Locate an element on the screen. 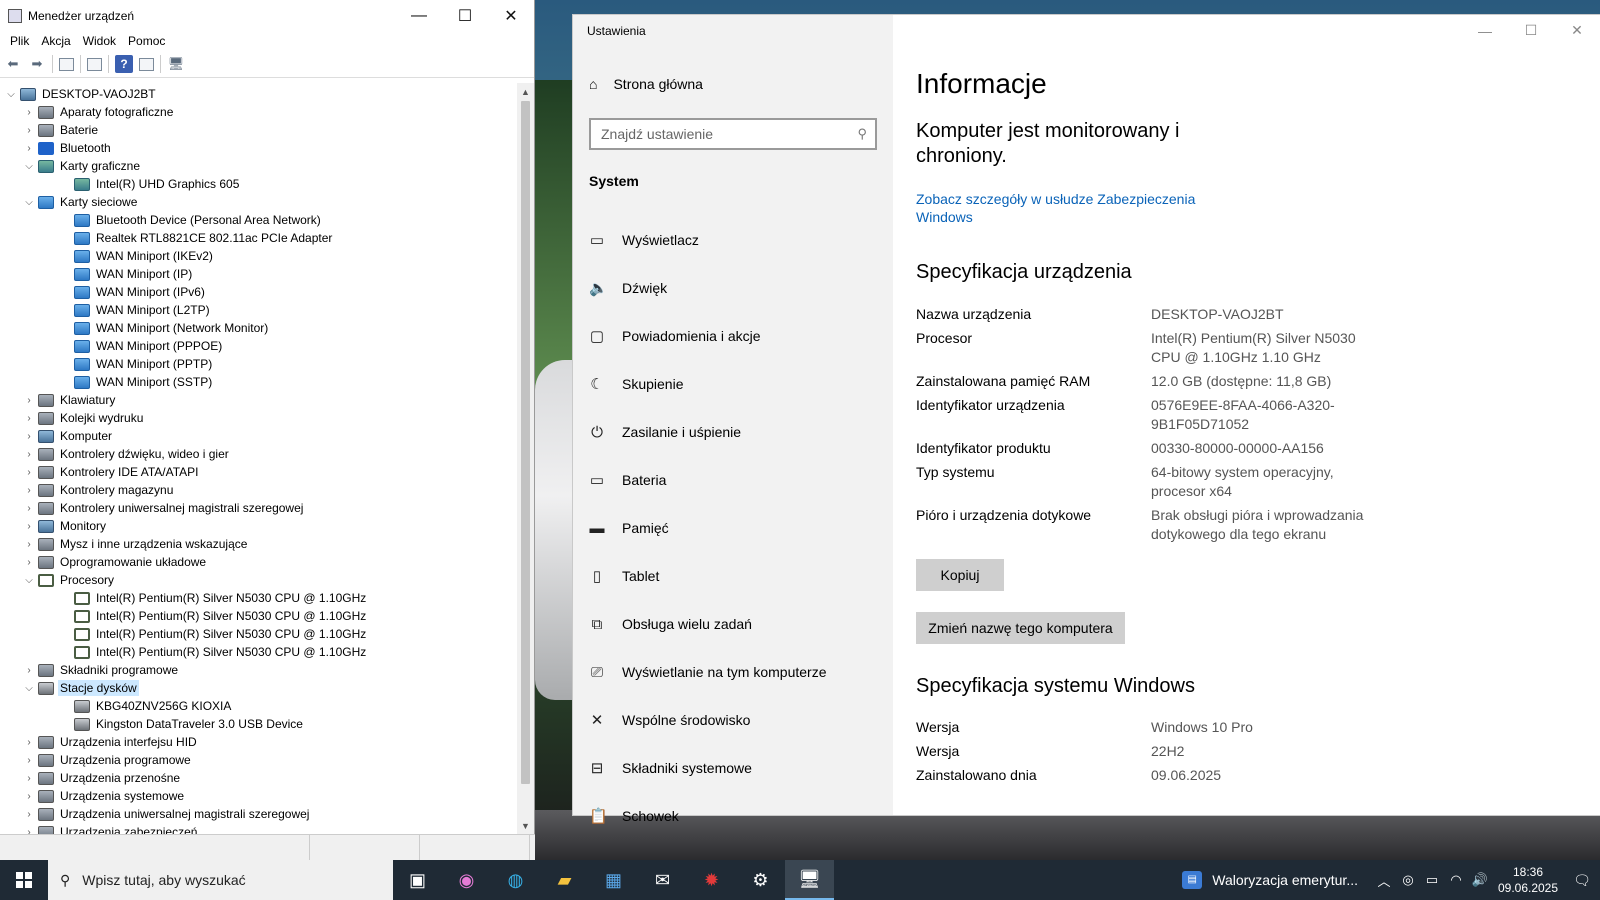 The height and width of the screenshot is (900, 1600). copilot-icon: ◉ is located at coordinates (466, 880).